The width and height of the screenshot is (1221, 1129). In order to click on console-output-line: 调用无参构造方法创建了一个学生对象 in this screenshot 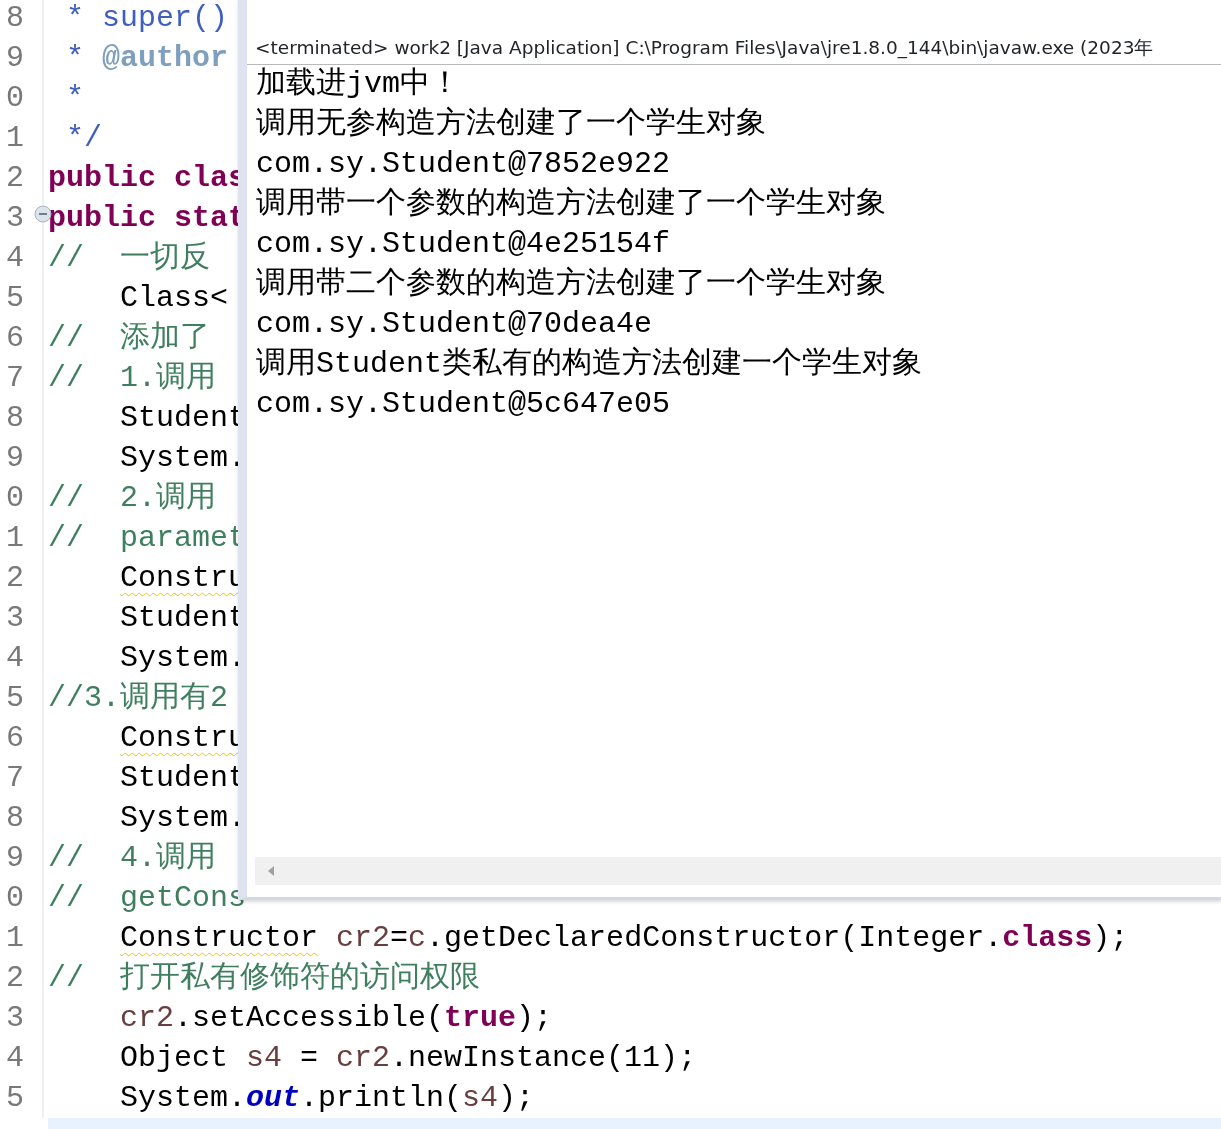, I will do `click(511, 124)`.